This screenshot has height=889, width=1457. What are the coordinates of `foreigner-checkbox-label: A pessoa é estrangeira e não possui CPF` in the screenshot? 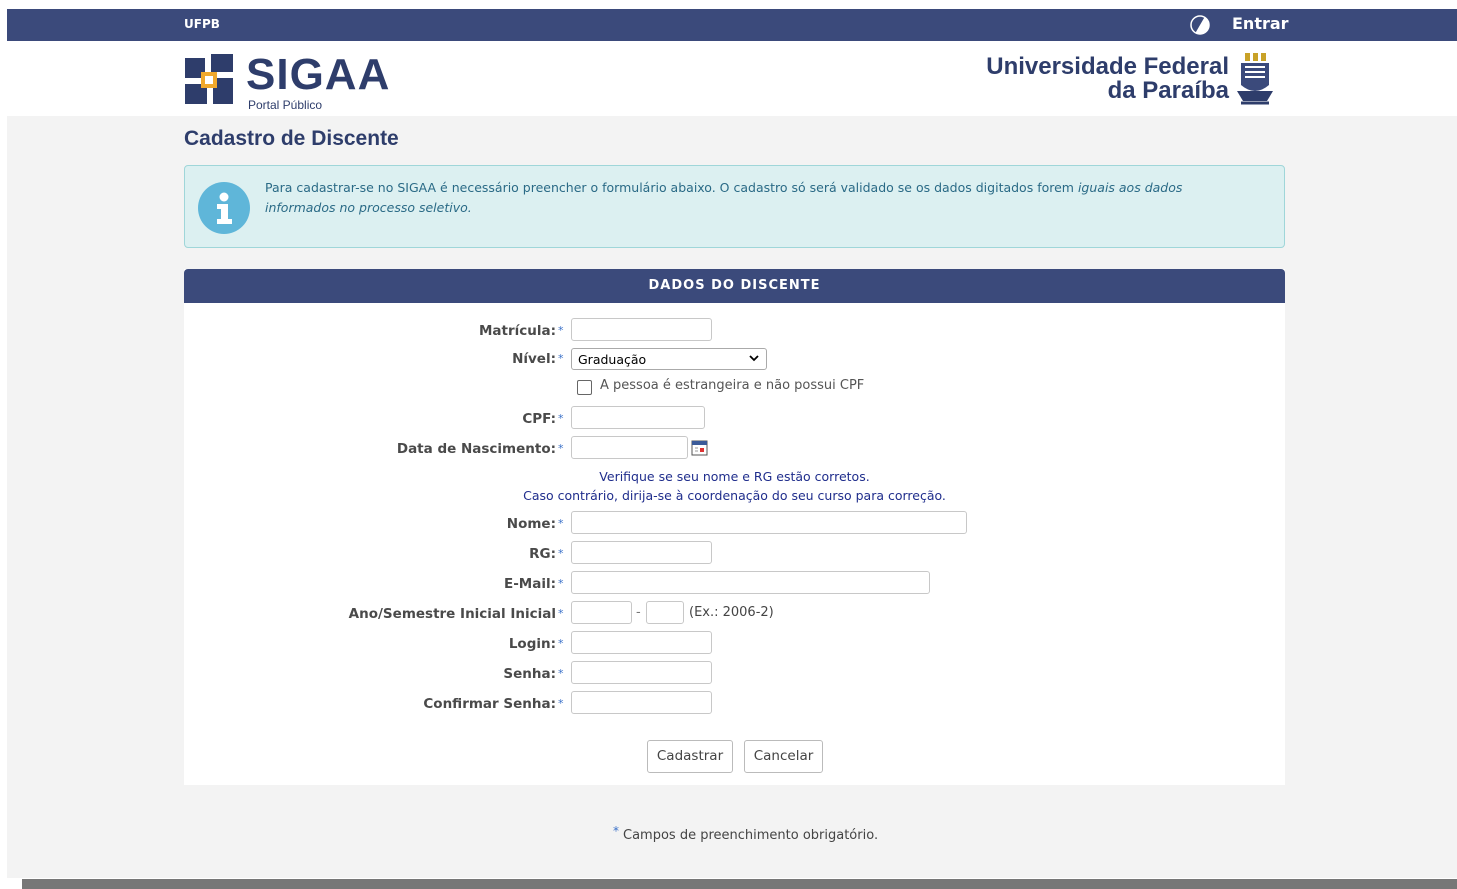 It's located at (732, 385).